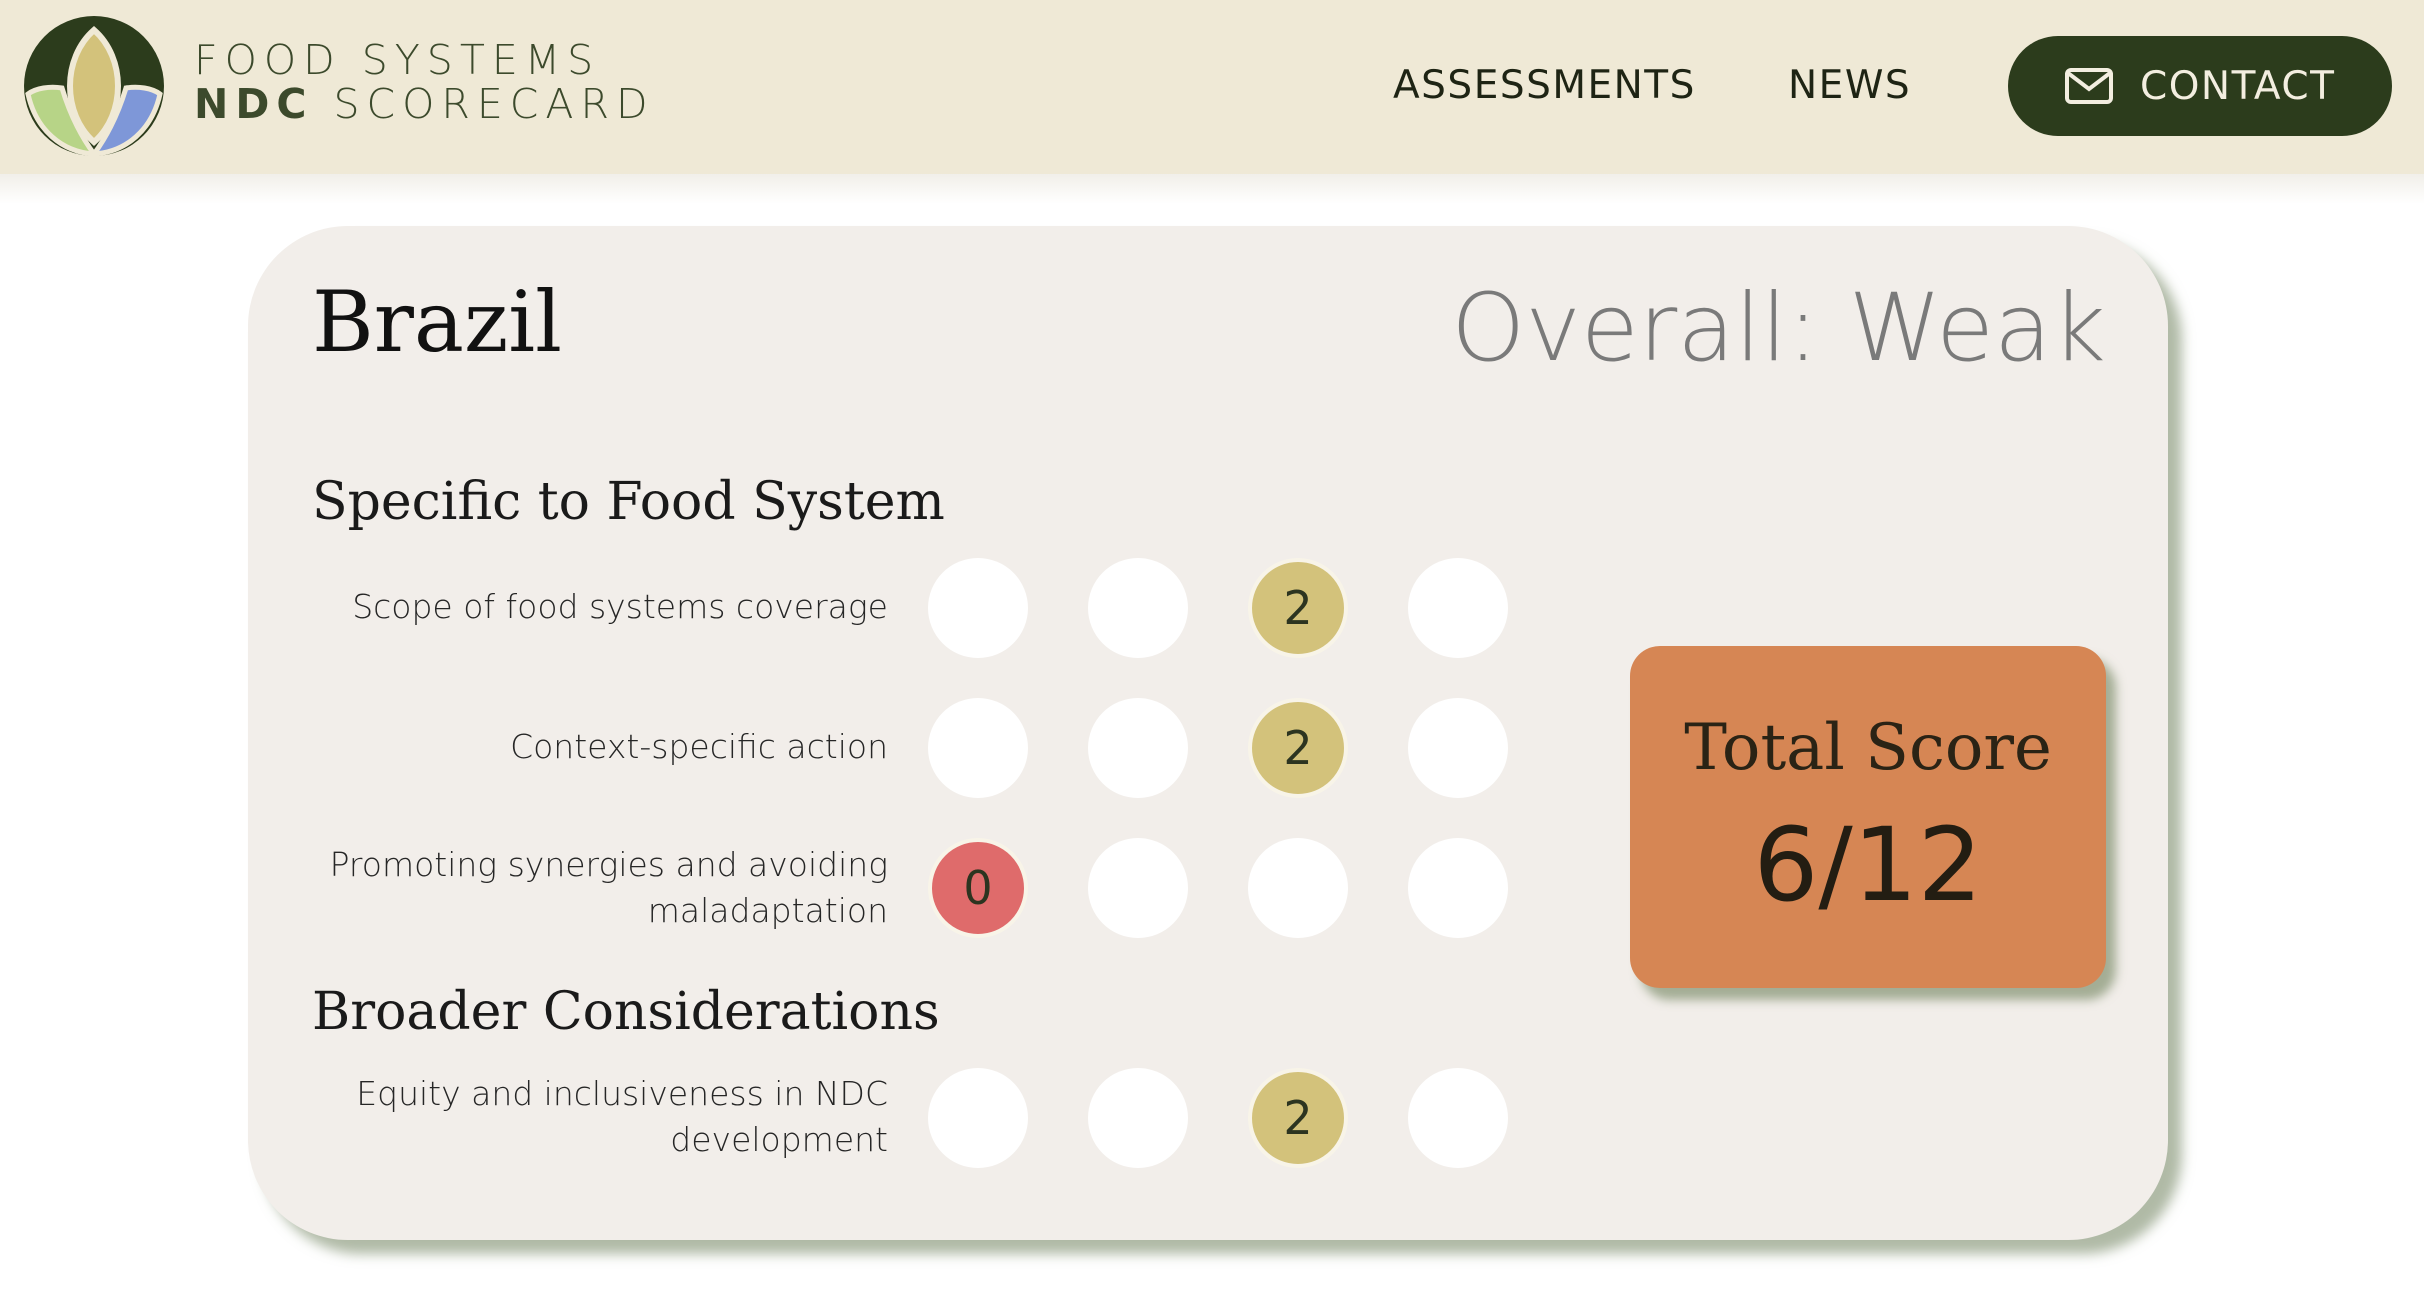  Describe the element at coordinates (628, 502) in the screenshot. I see `section-title-specific: Specific to Food System` at that location.